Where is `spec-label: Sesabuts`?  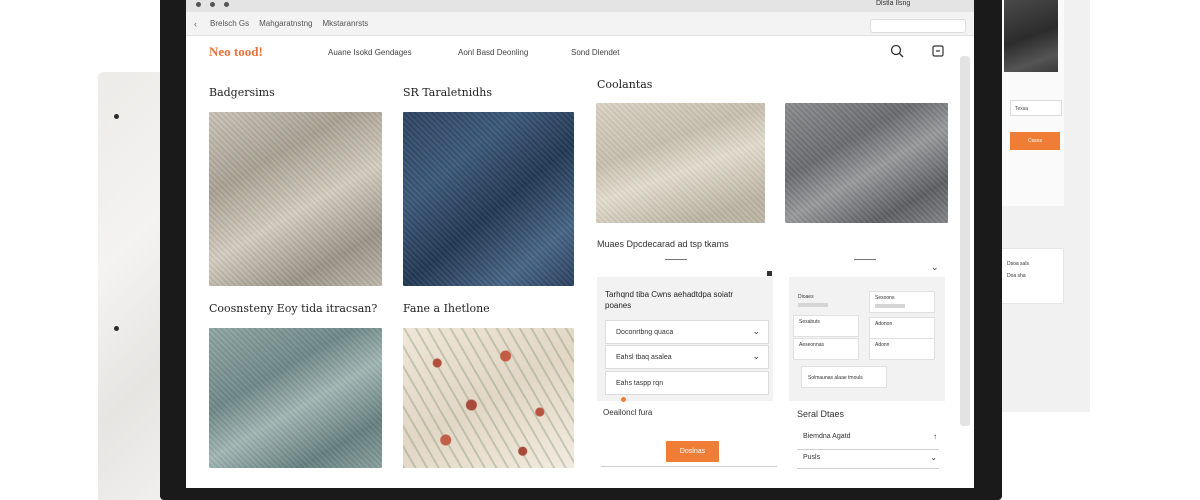 spec-label: Sesabuts is located at coordinates (809, 322).